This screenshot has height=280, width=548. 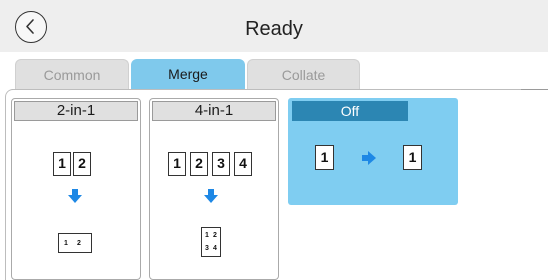 I want to click on scroll-edge-divider, so click(x=534, y=89).